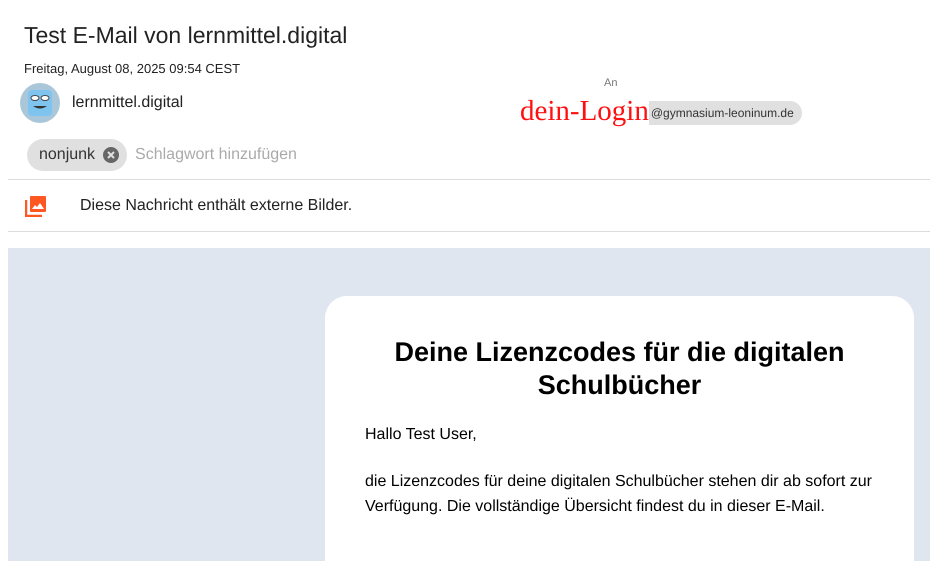 Image resolution: width=938 pixels, height=561 pixels. Describe the element at coordinates (285, 155) in the screenshot. I see `tag-input-field: Schlagwort hinzufügen` at that location.